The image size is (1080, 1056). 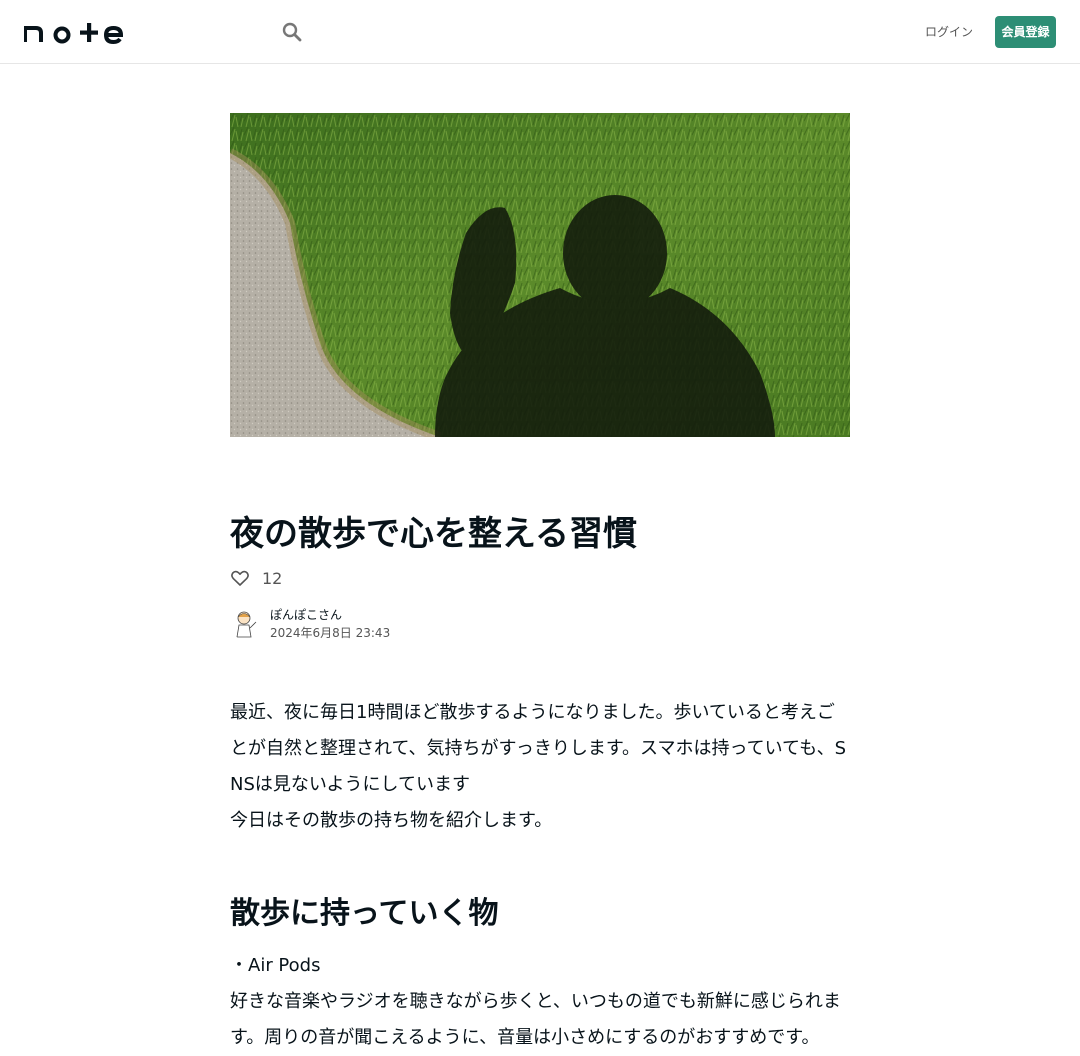 I want to click on note-logo-mark, so click(x=73, y=34).